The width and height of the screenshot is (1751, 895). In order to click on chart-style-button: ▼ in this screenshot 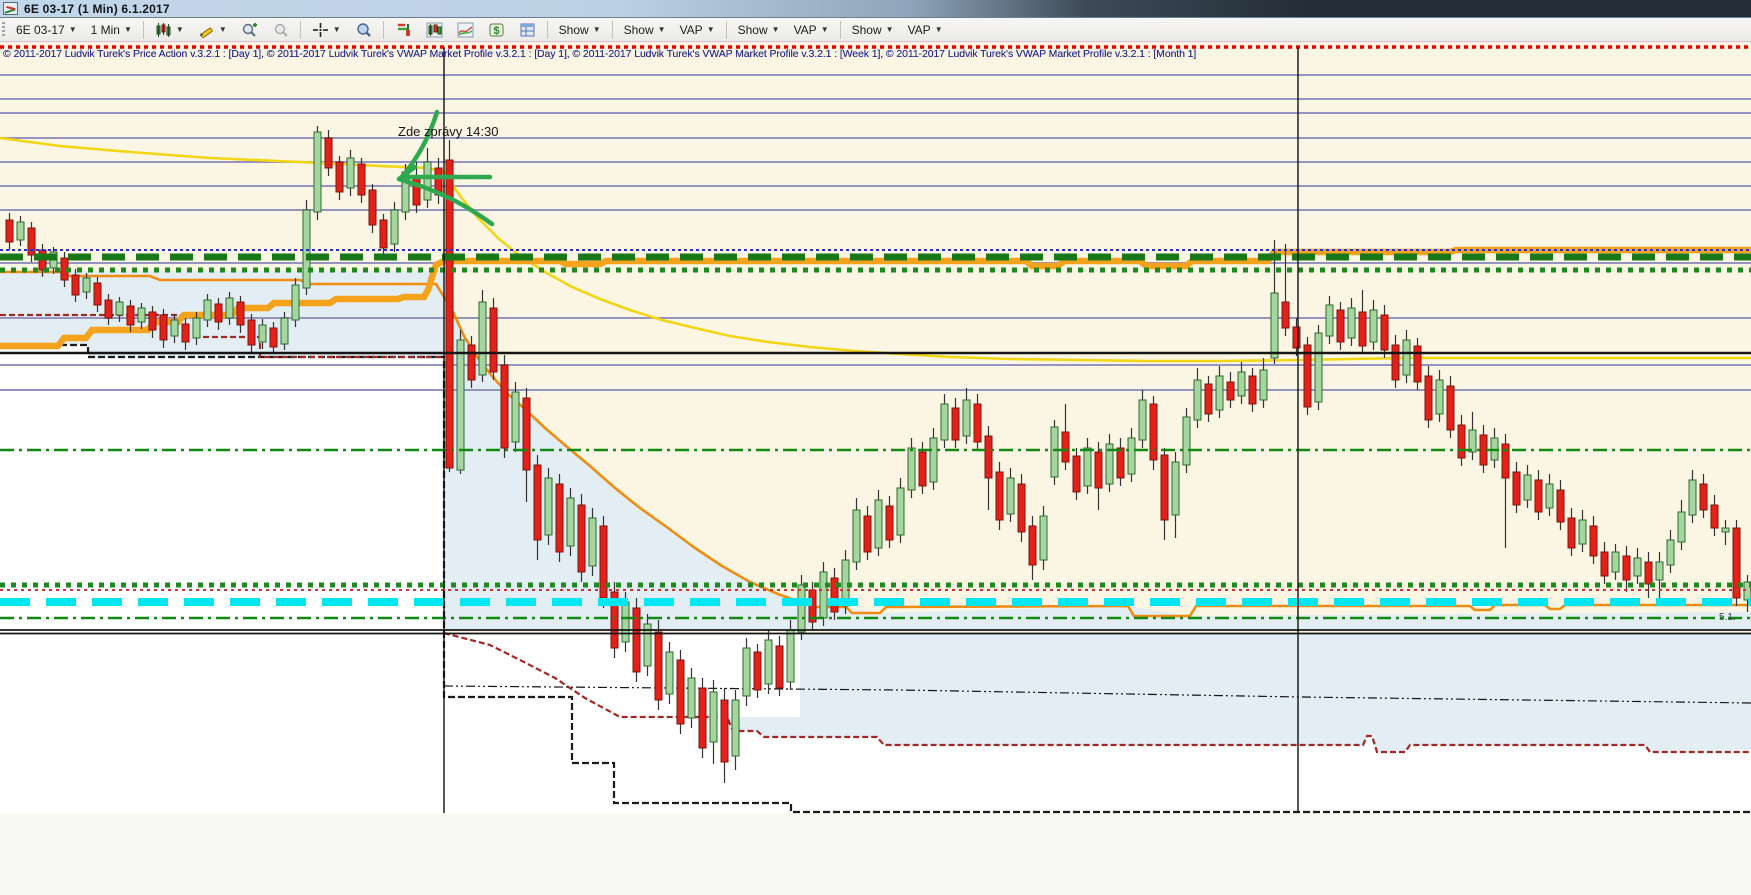, I will do `click(169, 30)`.